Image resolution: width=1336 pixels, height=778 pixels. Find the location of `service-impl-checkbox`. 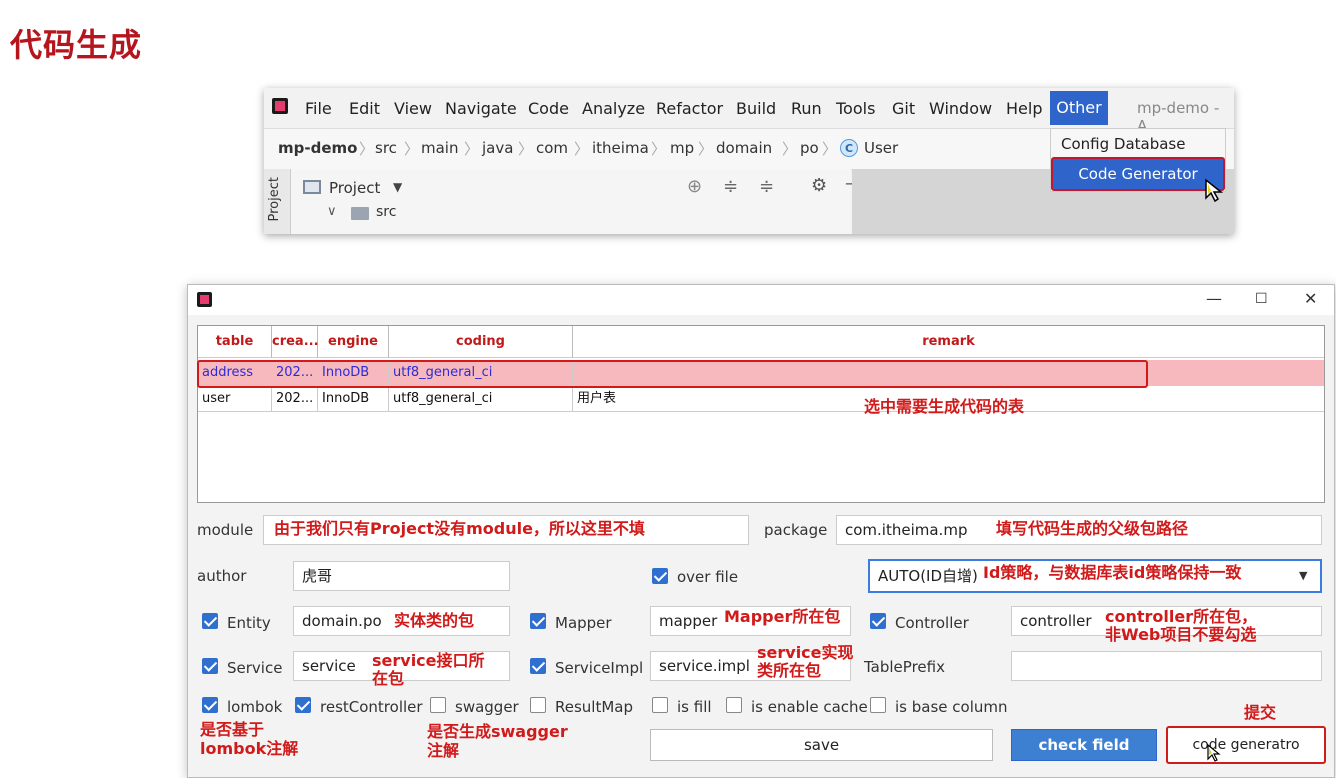

service-impl-checkbox is located at coordinates (538, 666).